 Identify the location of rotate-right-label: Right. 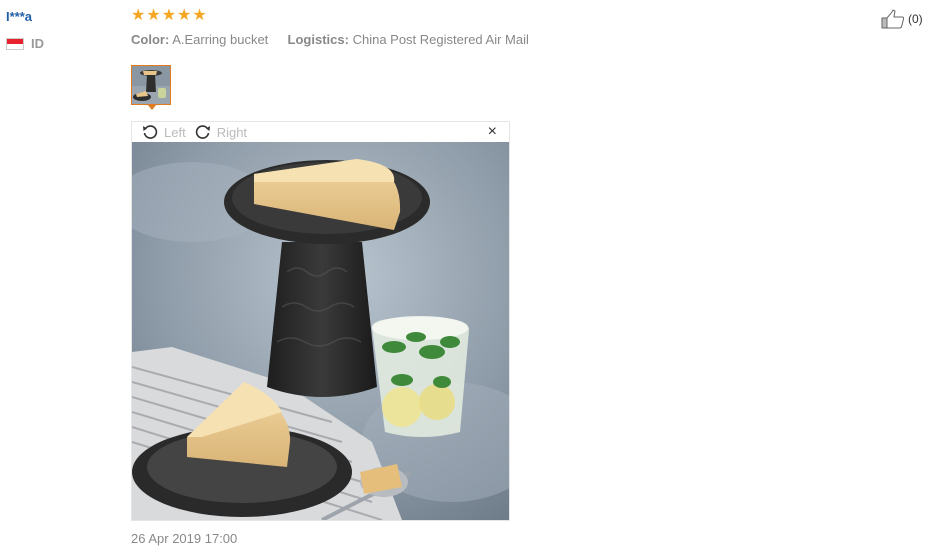
(232, 132).